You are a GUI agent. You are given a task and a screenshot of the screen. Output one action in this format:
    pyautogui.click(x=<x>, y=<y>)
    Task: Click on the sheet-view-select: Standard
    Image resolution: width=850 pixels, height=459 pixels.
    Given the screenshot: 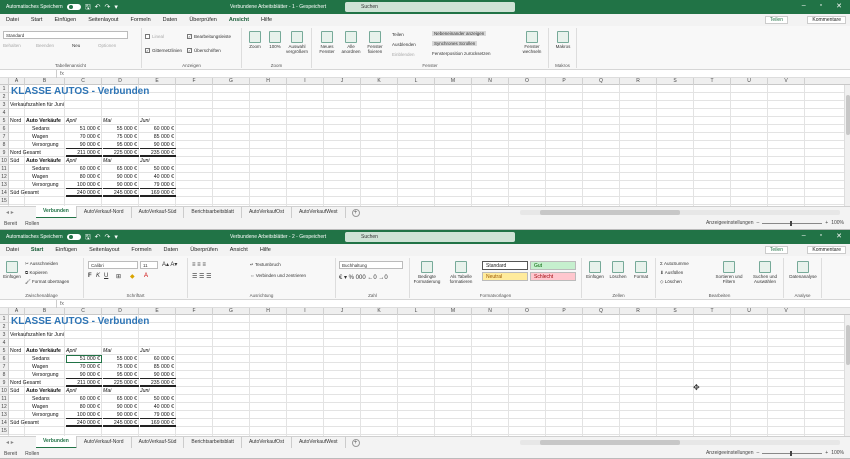 What is the action you would take?
    pyautogui.click(x=65, y=35)
    